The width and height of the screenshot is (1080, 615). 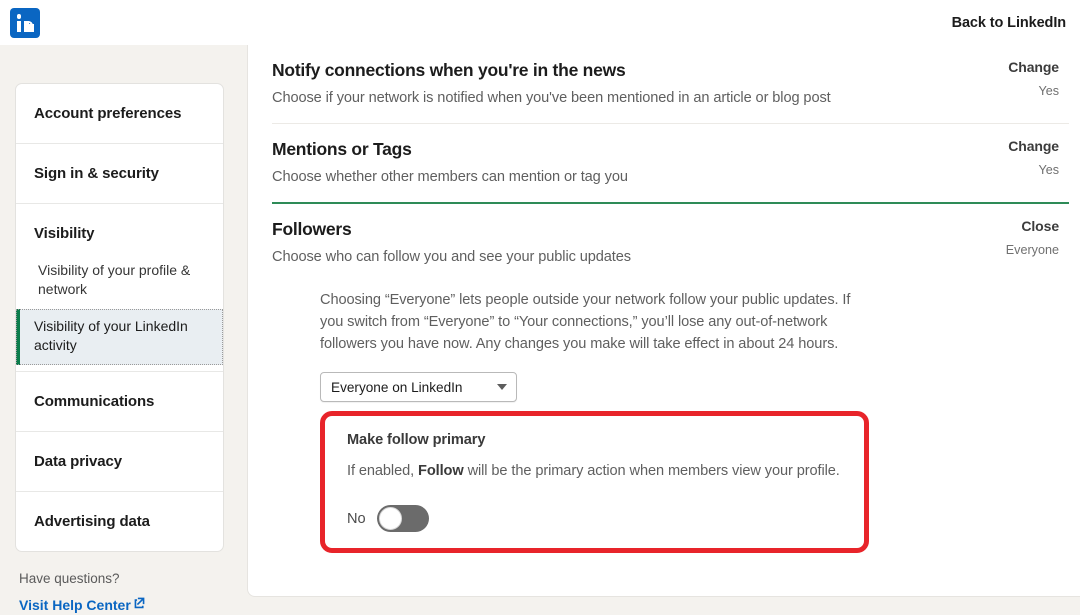 I want to click on sidebar-item-data-privacy: Data privacy, so click(x=119, y=461).